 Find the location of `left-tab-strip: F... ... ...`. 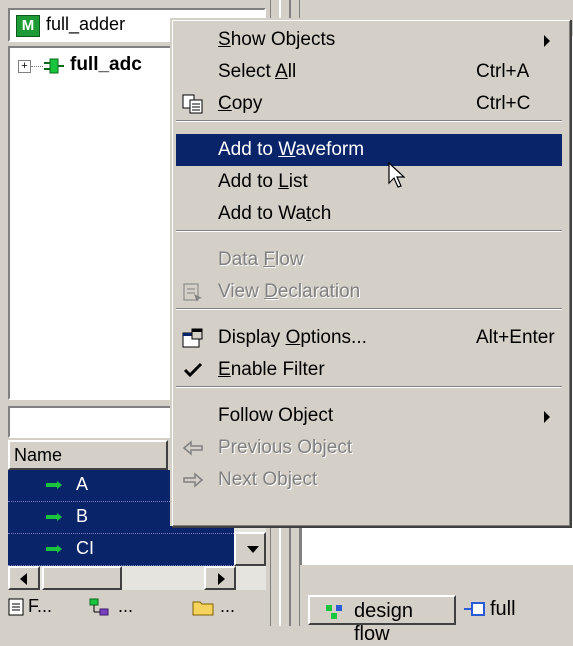

left-tab-strip: F... ... ... is located at coordinates (136, 609).